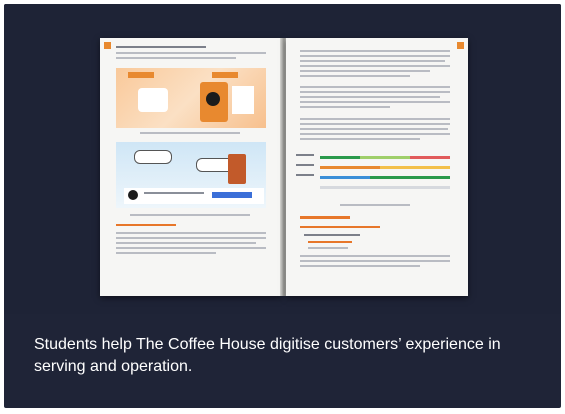 This screenshot has width=565, height=414. I want to click on cup-illustration, so click(237, 169).